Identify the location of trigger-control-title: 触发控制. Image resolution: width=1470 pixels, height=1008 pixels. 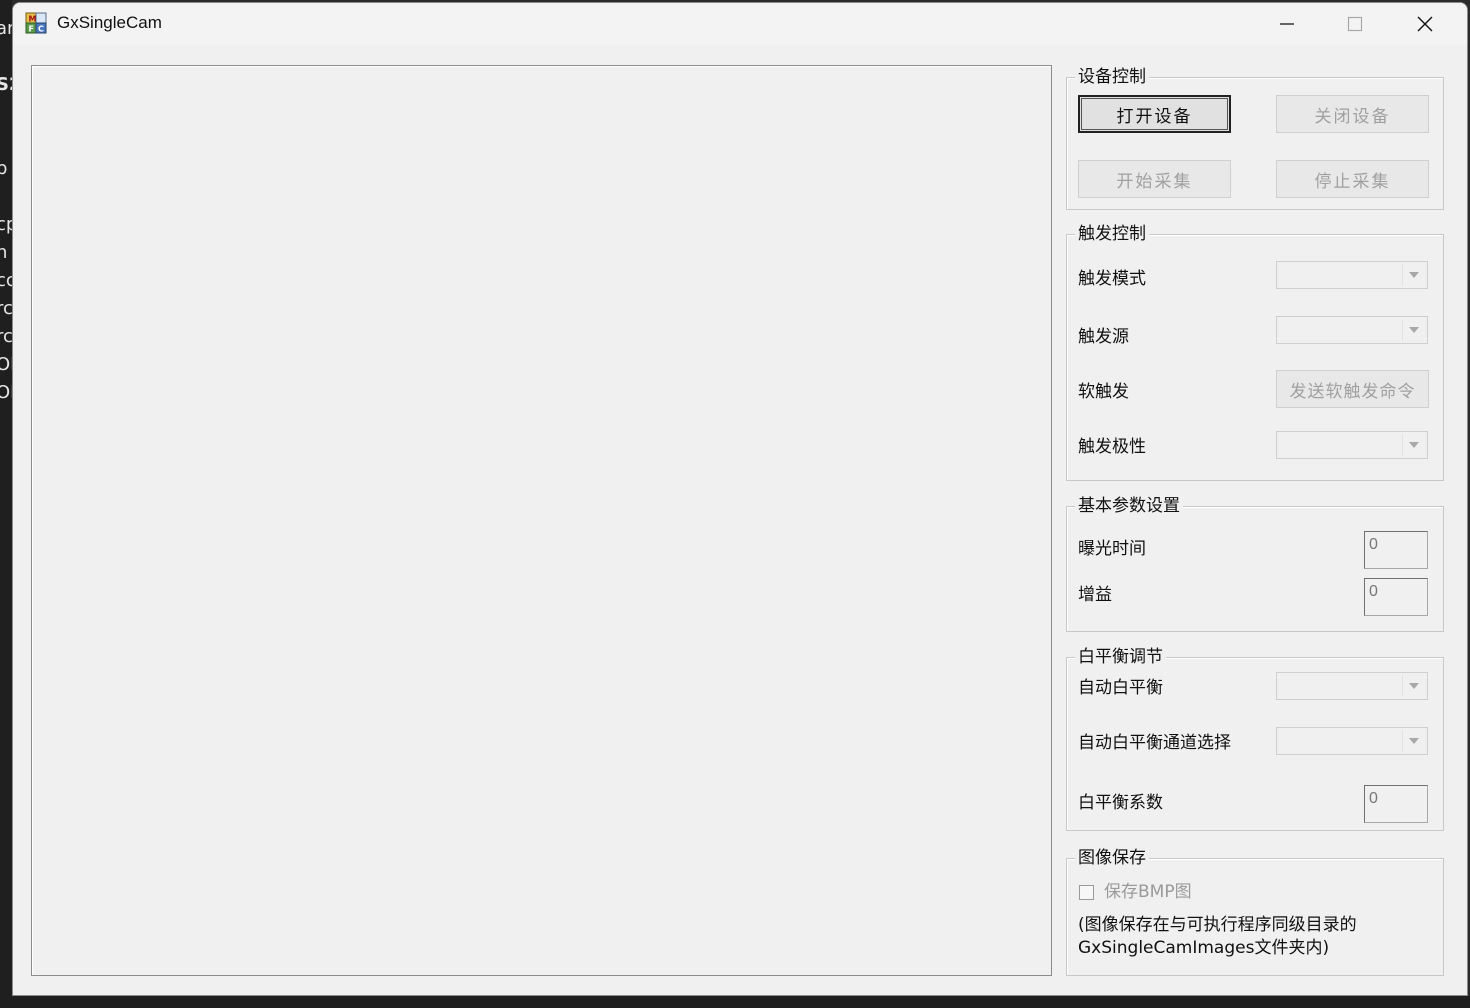
(1112, 234).